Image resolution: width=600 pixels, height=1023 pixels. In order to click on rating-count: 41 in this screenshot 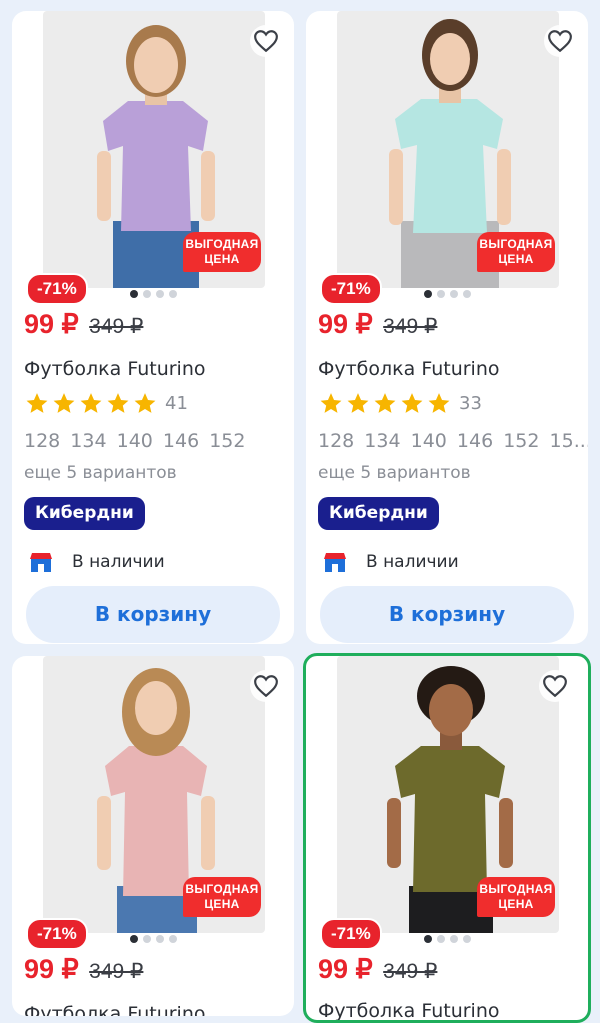, I will do `click(176, 403)`.